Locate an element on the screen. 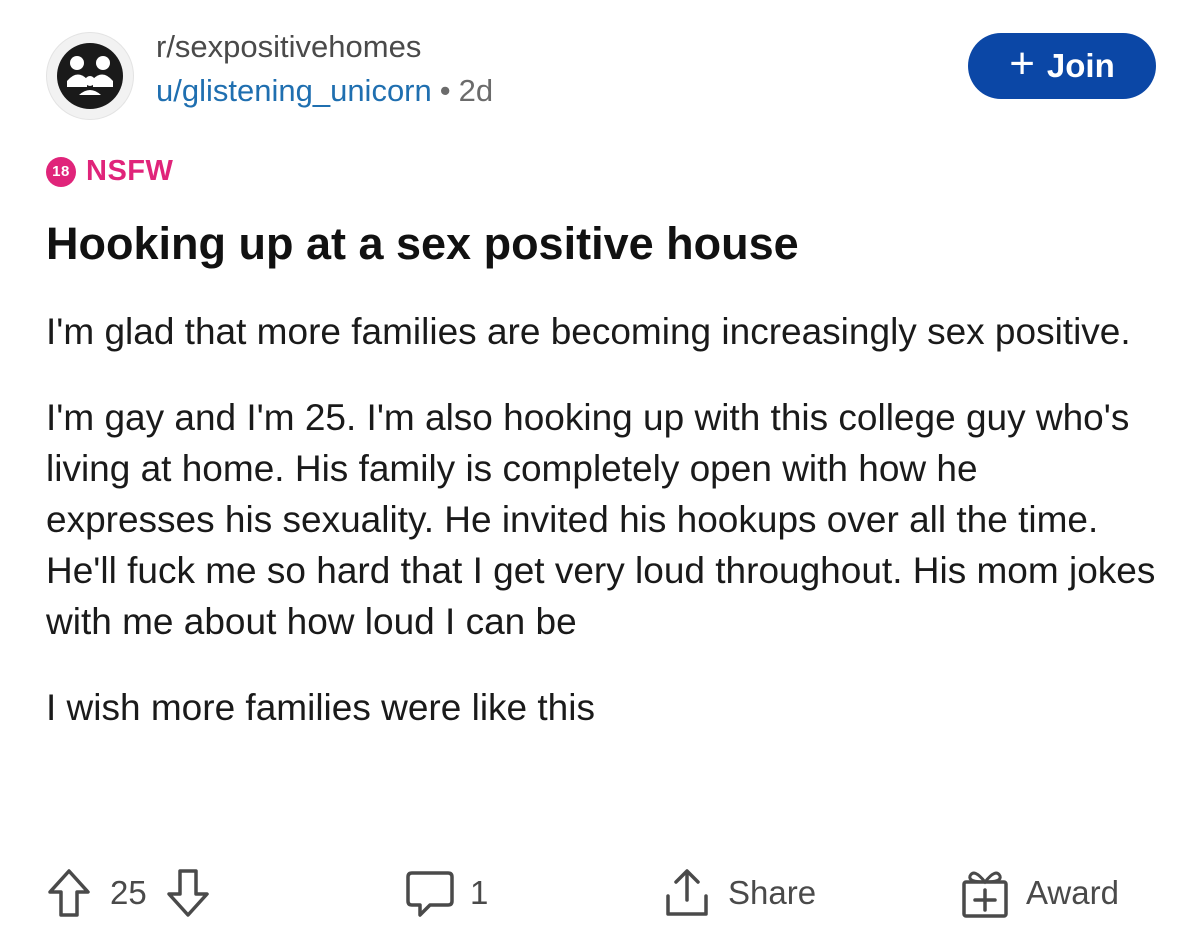 The image size is (1200, 950). downvote-arrow-icon is located at coordinates (188, 893).